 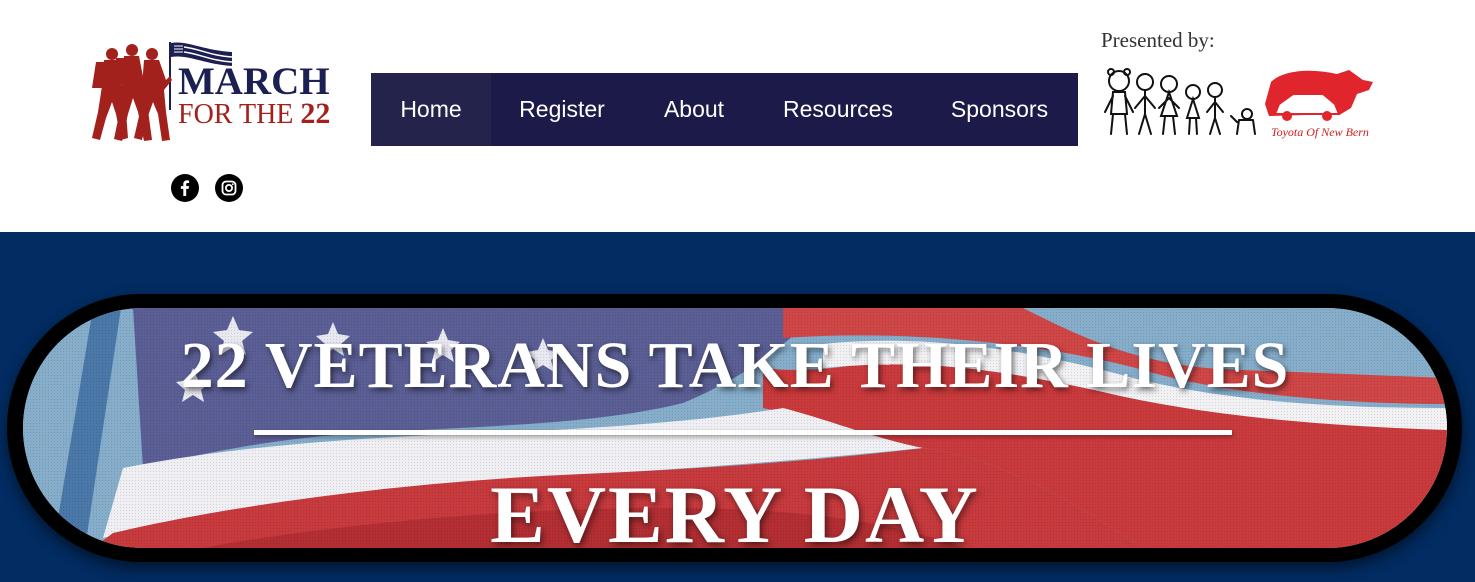 I want to click on hero-divider, so click(x=743, y=432).